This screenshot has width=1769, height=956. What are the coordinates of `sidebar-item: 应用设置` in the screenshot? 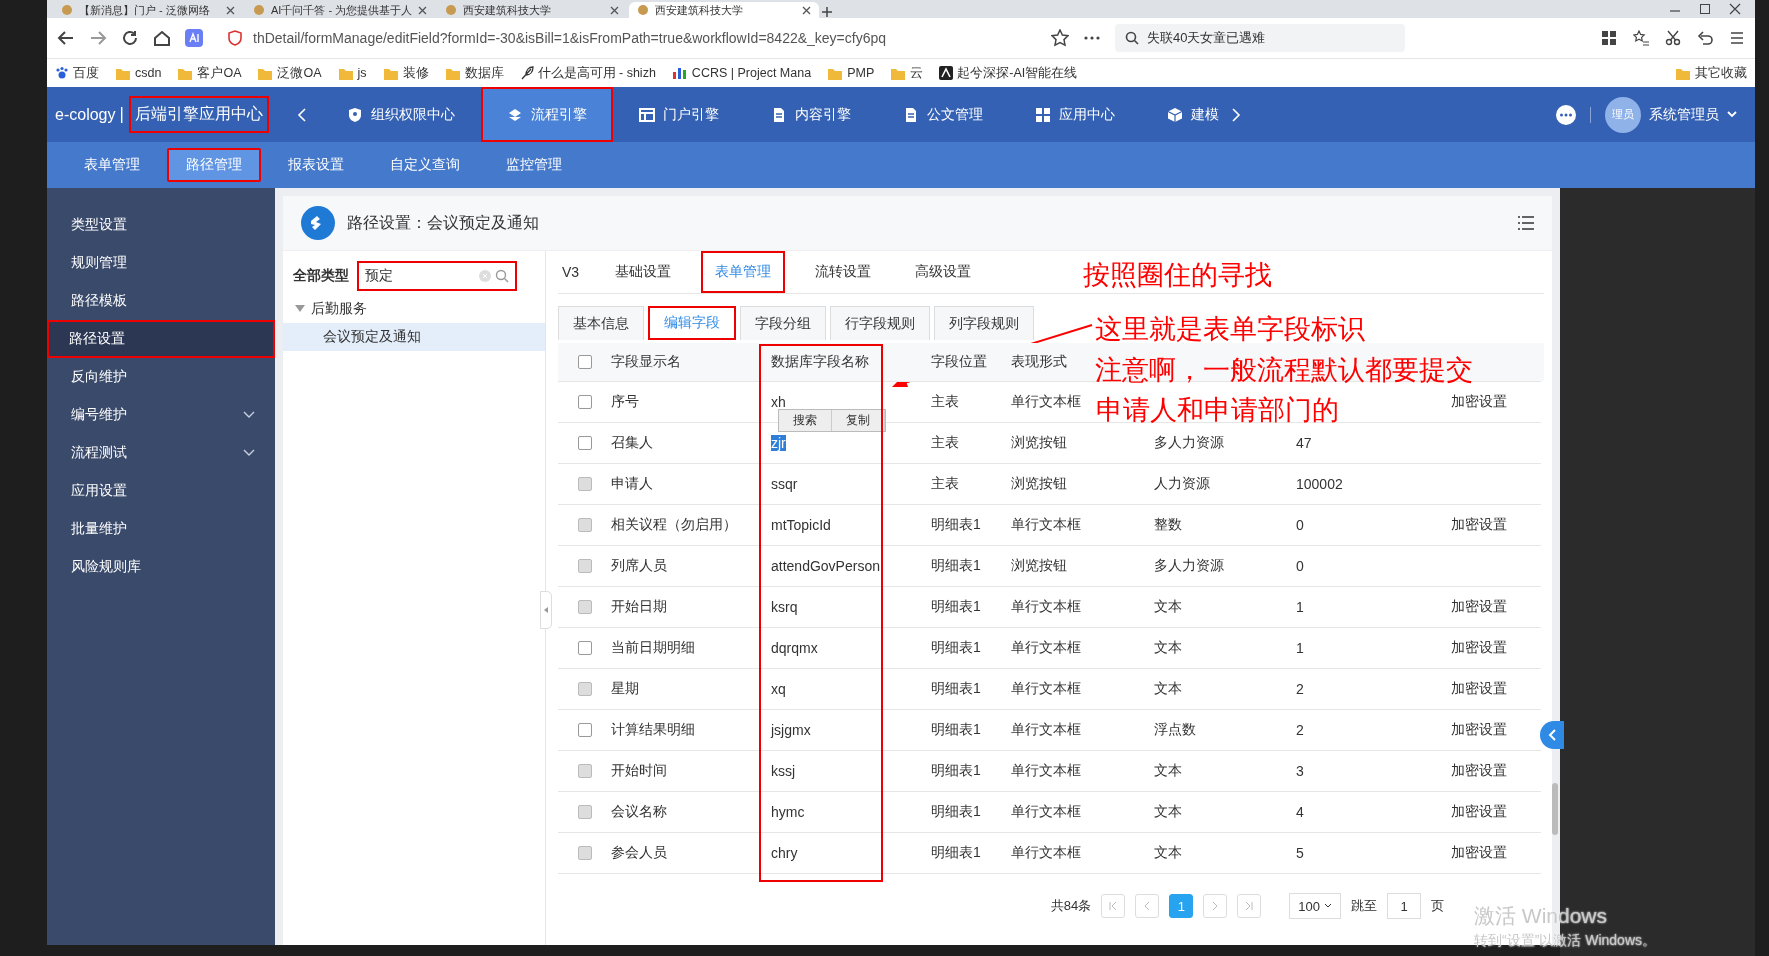 It's located at (161, 491).